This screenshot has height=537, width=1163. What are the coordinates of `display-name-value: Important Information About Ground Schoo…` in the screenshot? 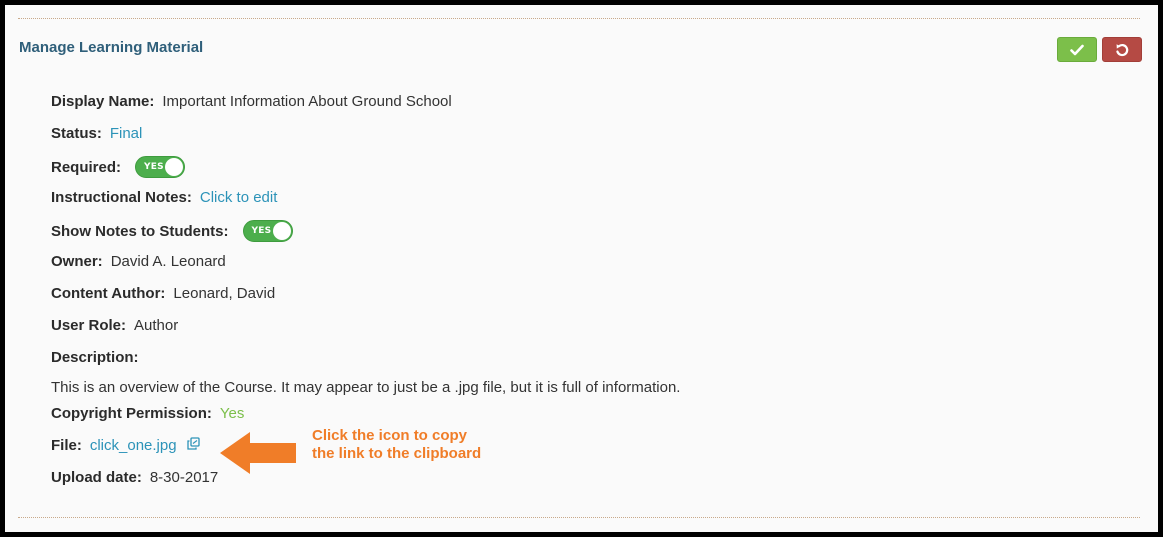 It's located at (307, 101).